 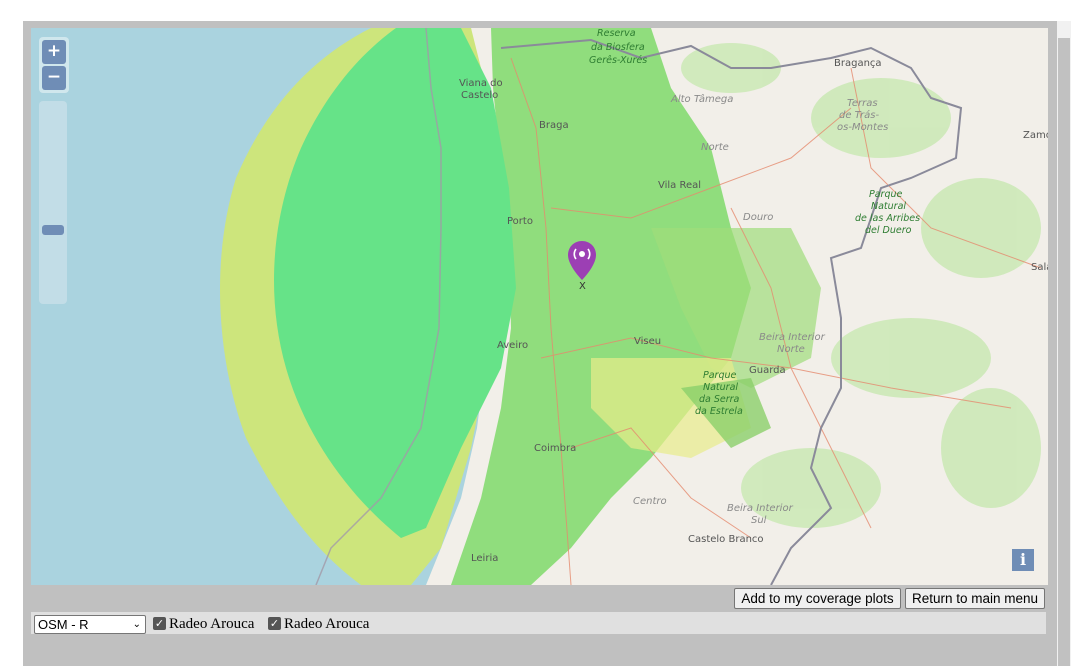 I want to click on park-estrela-1: Parque, so click(x=720, y=375).